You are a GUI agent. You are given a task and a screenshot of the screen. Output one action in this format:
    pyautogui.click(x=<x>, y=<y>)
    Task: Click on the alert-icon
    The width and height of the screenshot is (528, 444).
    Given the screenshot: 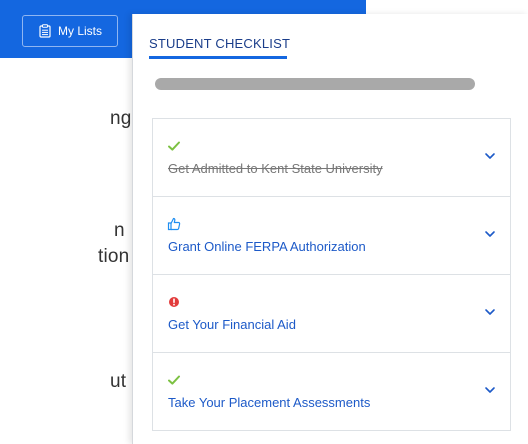 What is the action you would take?
    pyautogui.click(x=174, y=302)
    